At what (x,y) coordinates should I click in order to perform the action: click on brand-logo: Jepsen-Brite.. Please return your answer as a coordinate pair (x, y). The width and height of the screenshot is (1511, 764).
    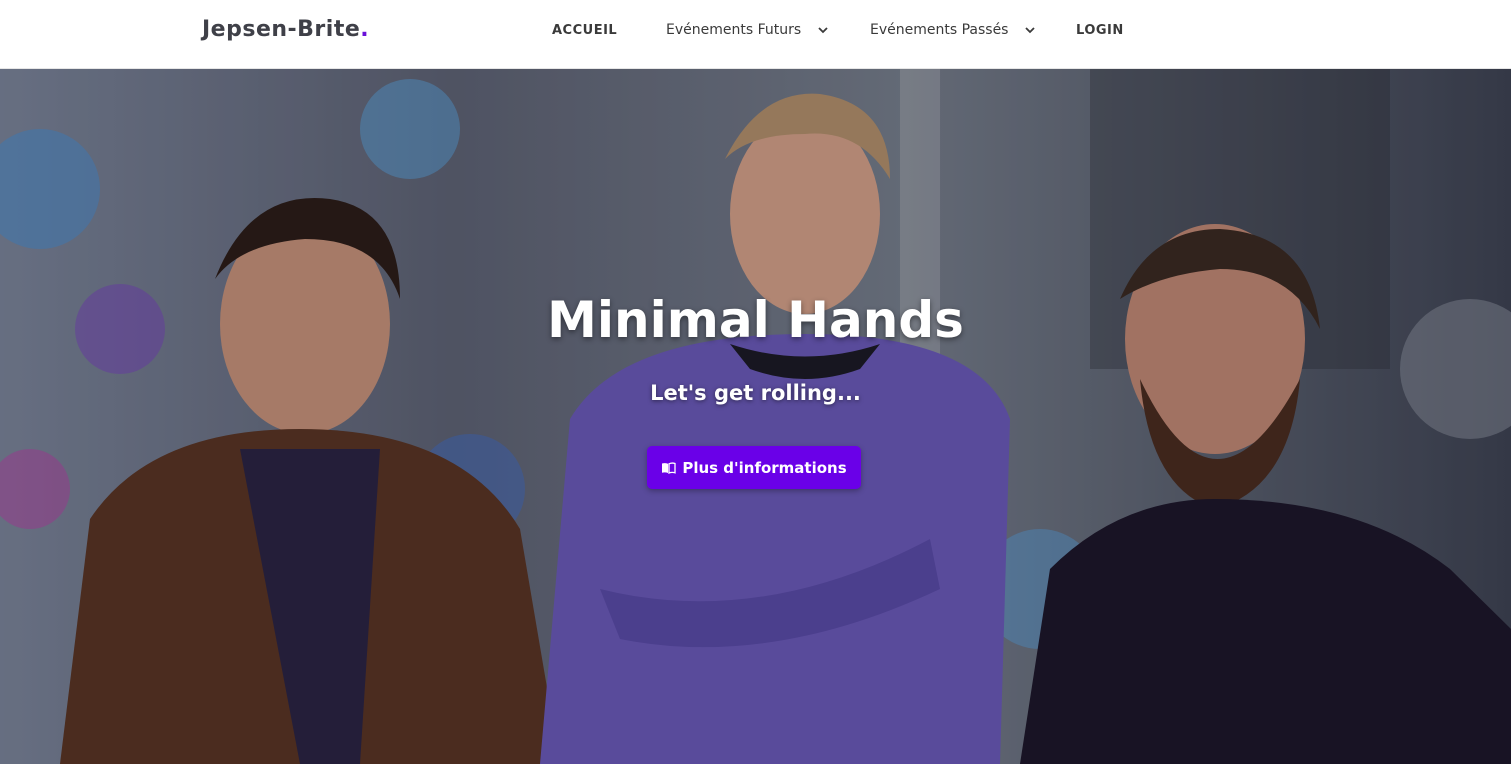
    Looking at the image, I should click on (285, 29).